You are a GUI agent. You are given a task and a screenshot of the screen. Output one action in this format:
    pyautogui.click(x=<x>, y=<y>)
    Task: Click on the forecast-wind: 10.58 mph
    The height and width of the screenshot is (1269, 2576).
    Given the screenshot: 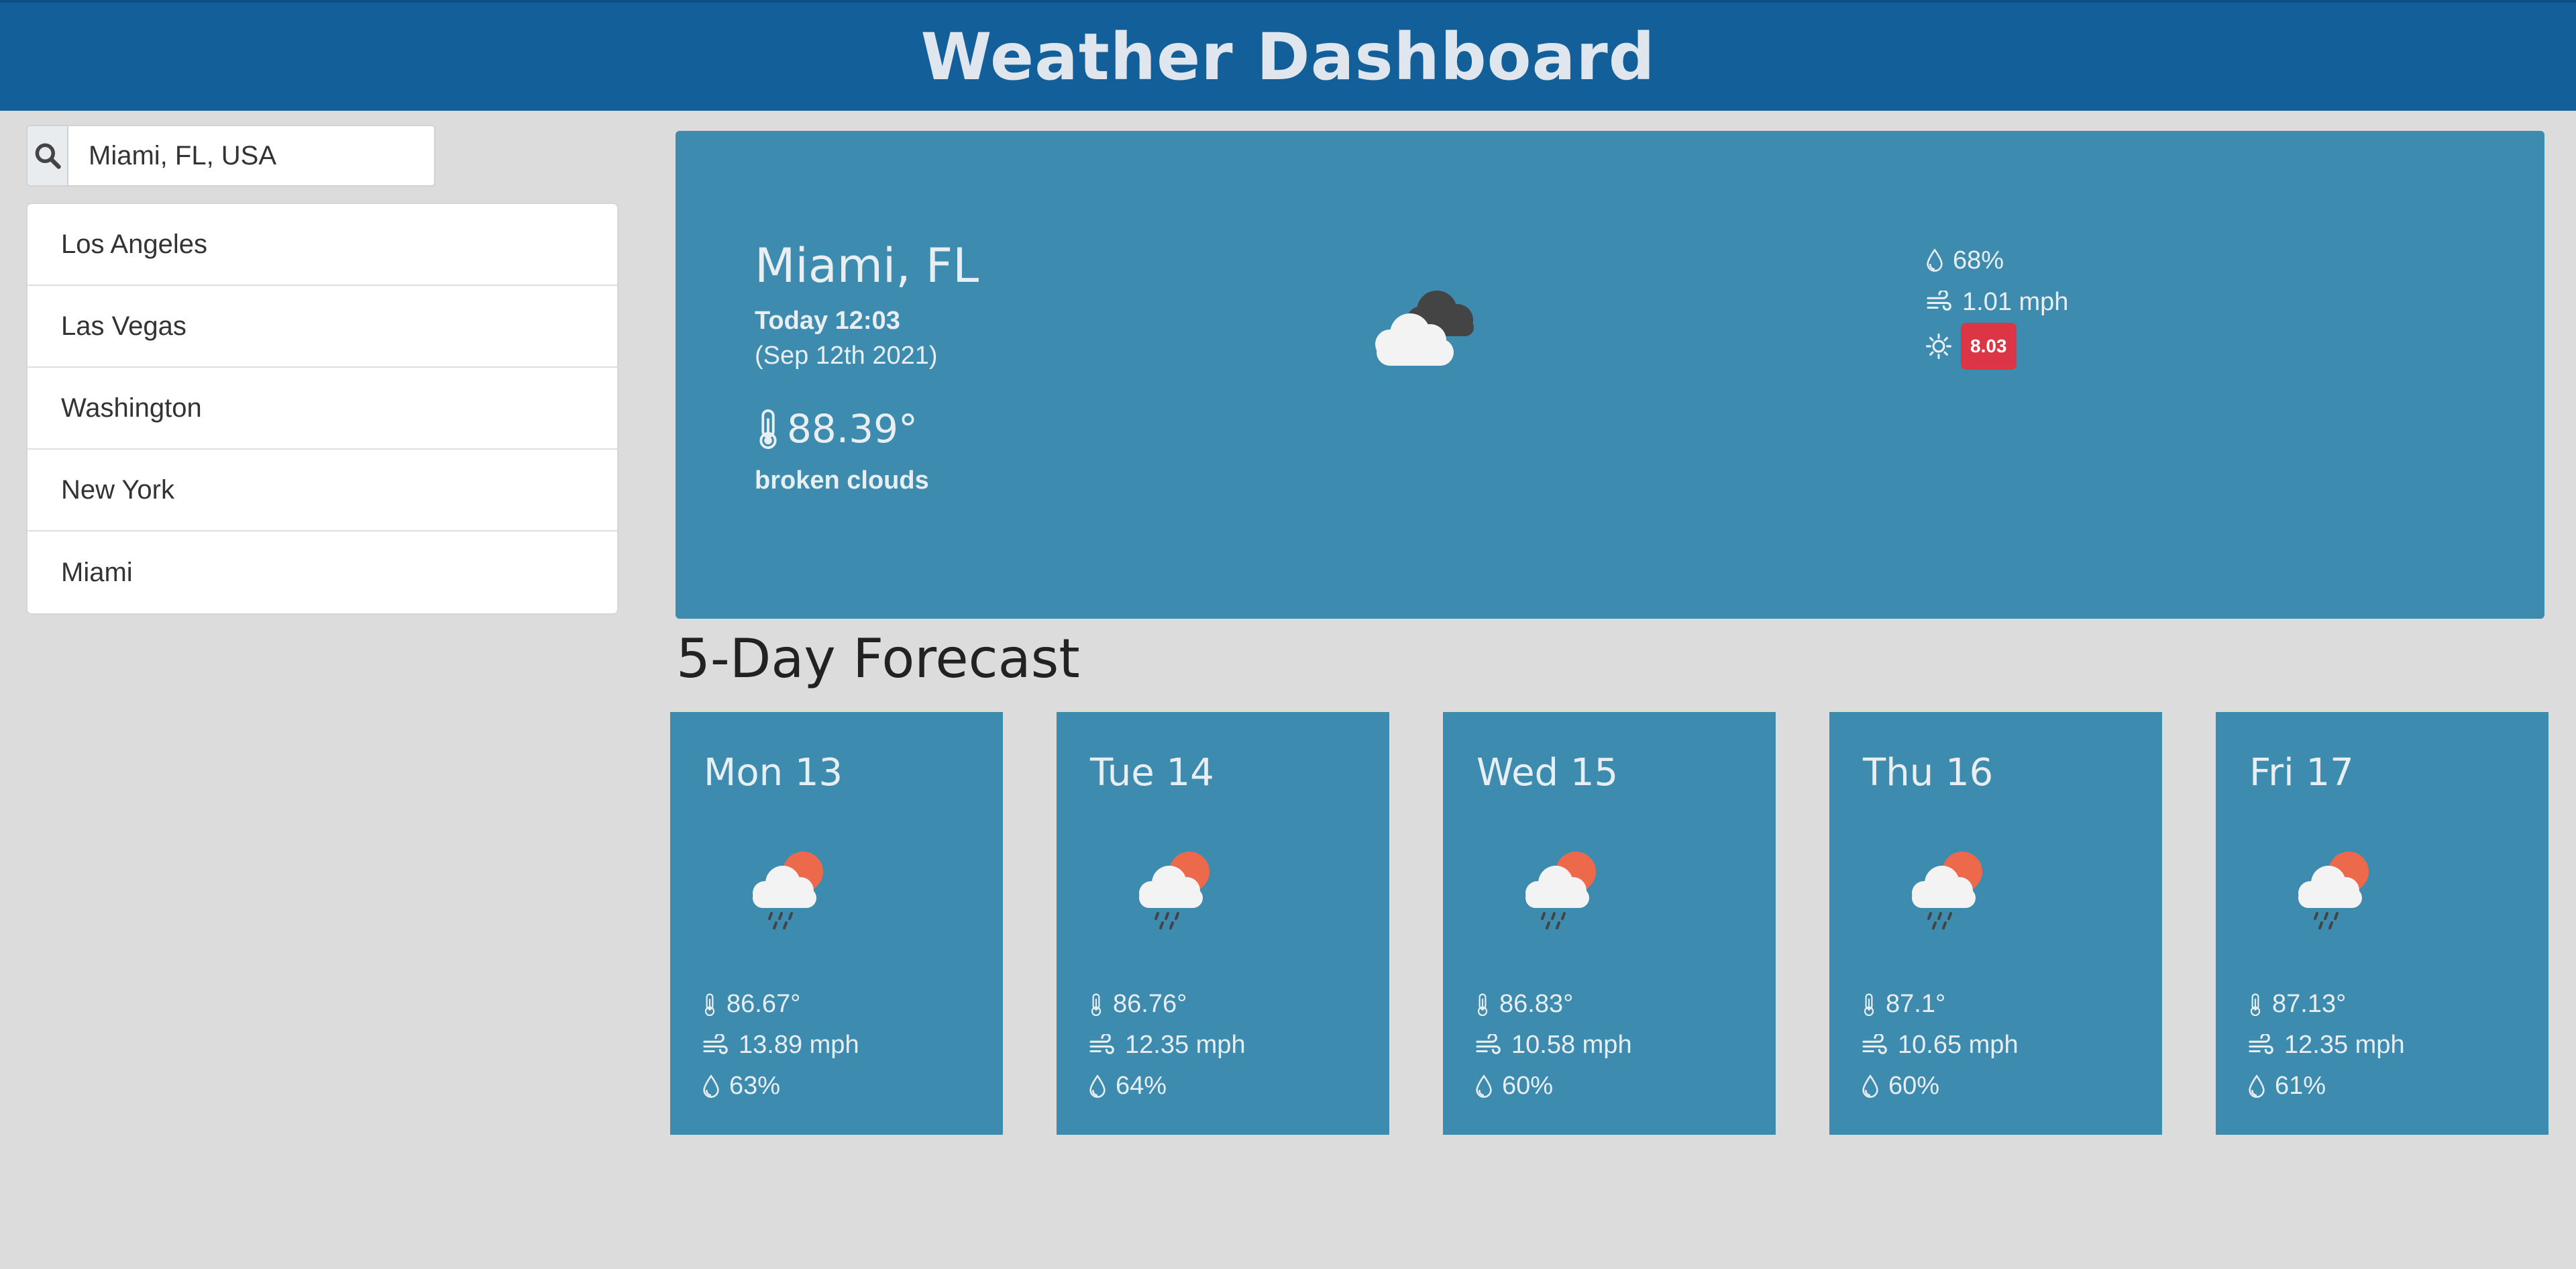 What is the action you would take?
    pyautogui.click(x=1571, y=1045)
    